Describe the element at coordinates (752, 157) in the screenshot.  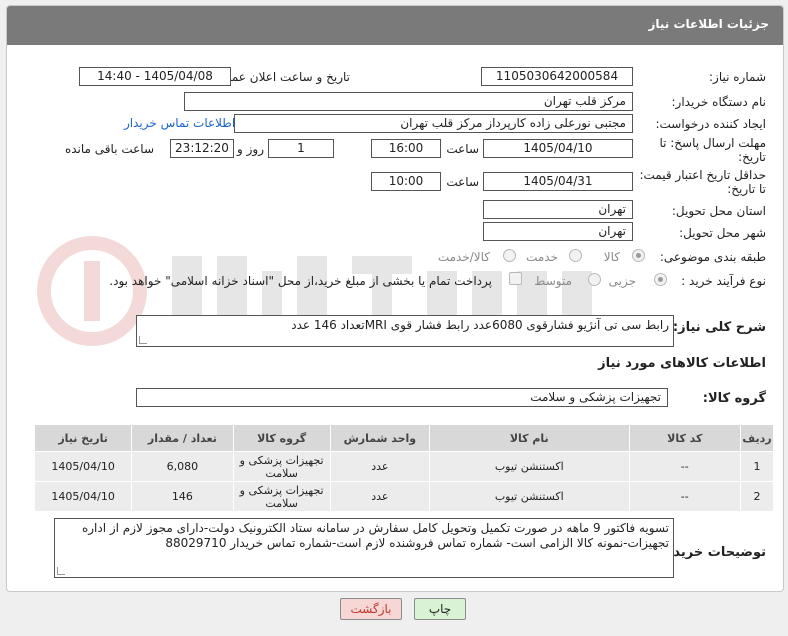
I see `deadline-label-2: تاریخ:` at that location.